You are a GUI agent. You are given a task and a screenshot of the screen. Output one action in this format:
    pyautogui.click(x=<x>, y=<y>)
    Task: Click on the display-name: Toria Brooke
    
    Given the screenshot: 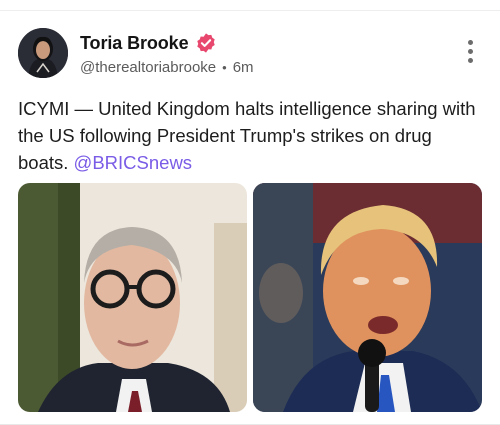 What is the action you would take?
    pyautogui.click(x=134, y=43)
    